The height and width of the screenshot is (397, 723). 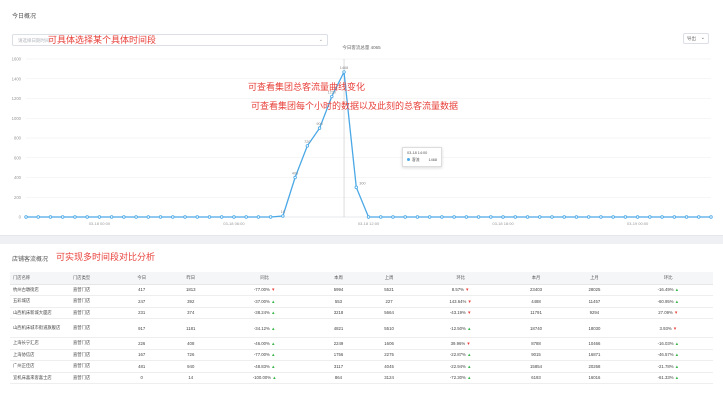 What do you see at coordinates (422, 157) in the screenshot?
I see `chart-tooltip: 03-18 14:00 客流 1468` at bounding box center [422, 157].